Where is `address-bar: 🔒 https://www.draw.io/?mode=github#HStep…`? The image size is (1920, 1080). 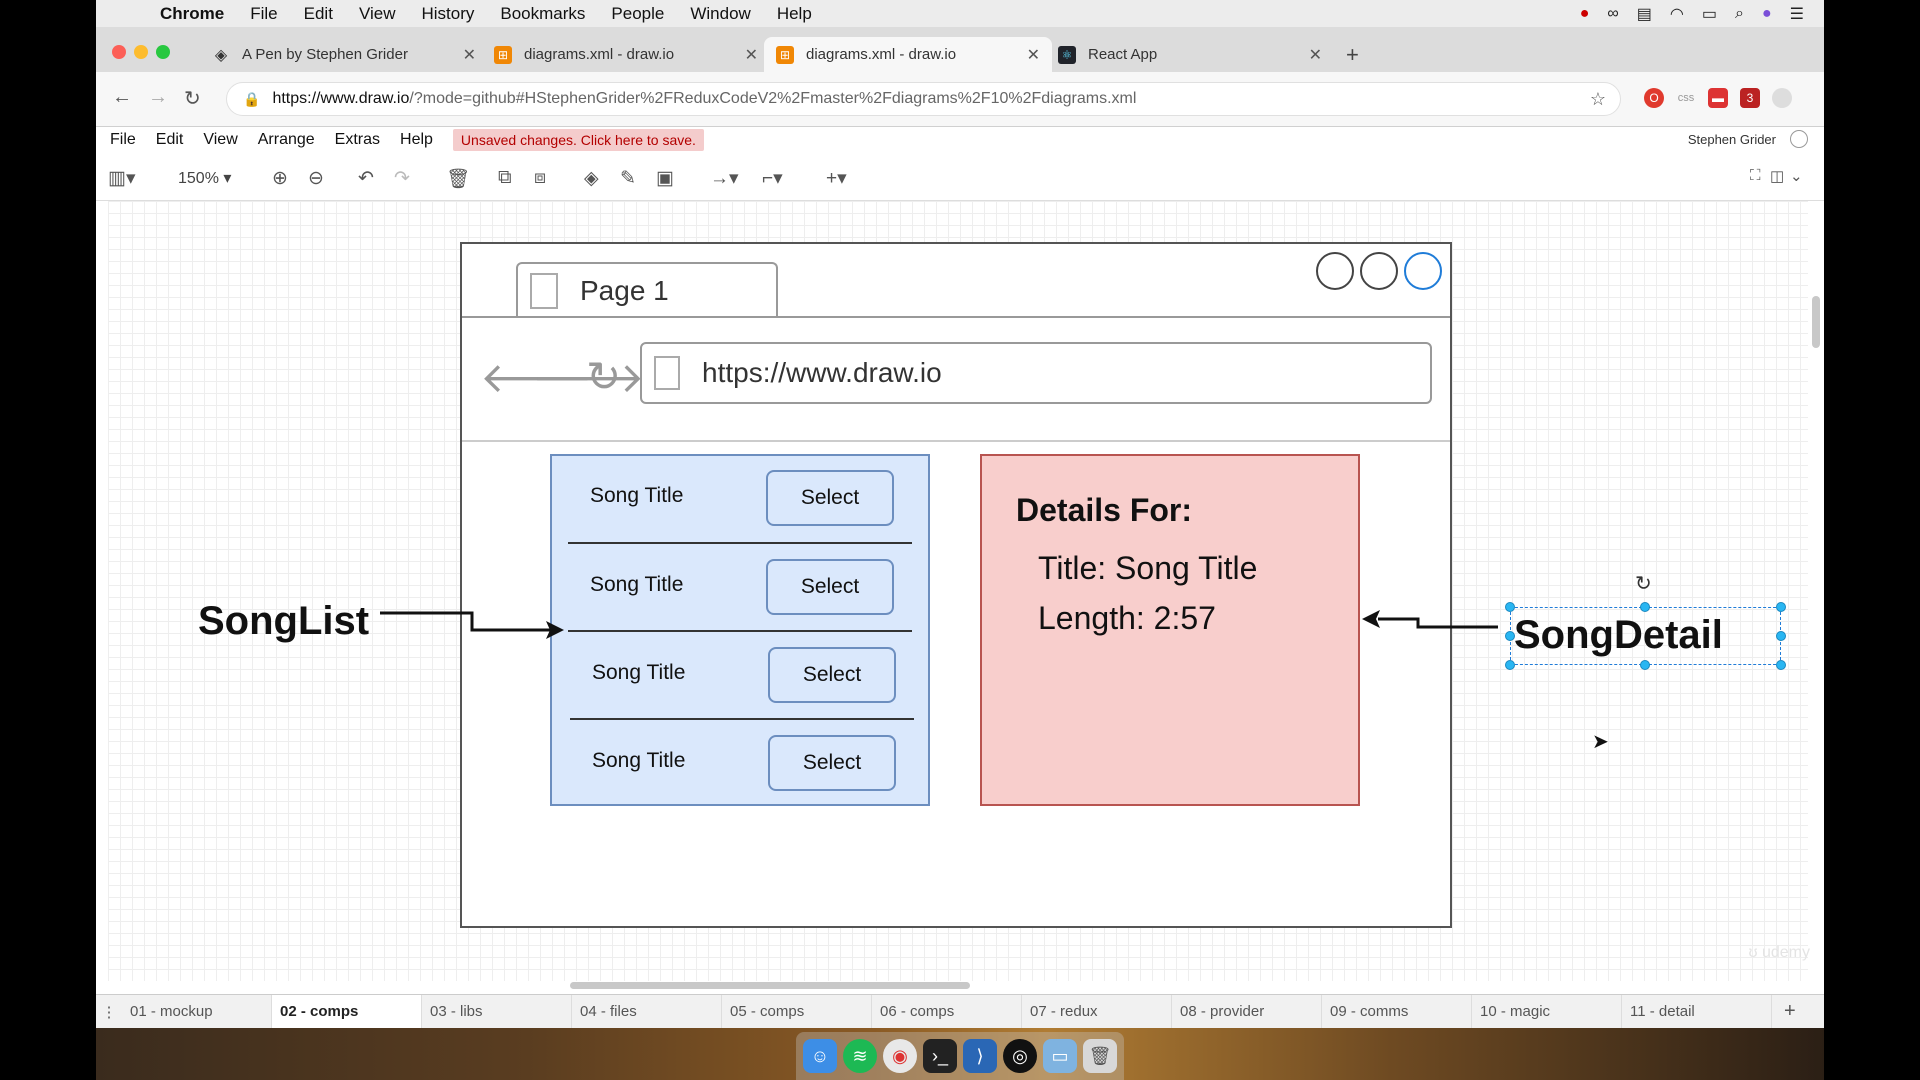 address-bar: 🔒 https://www.draw.io/?mode=github#HStep… is located at coordinates (923, 99).